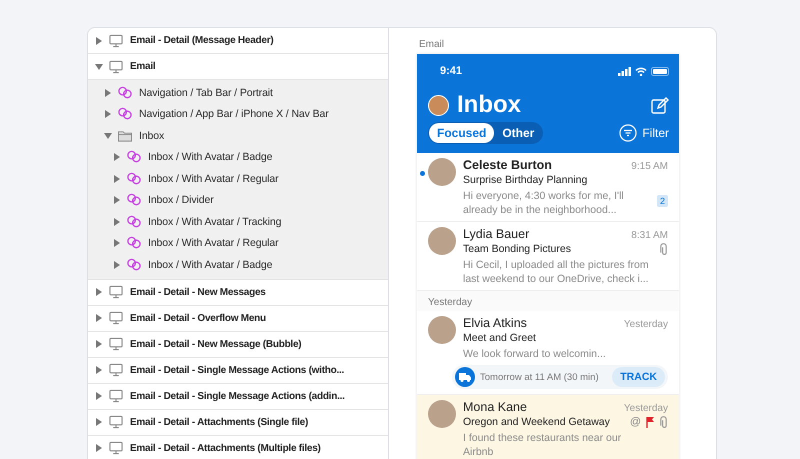  What do you see at coordinates (125, 135) in the screenshot?
I see `folder-icon` at bounding box center [125, 135].